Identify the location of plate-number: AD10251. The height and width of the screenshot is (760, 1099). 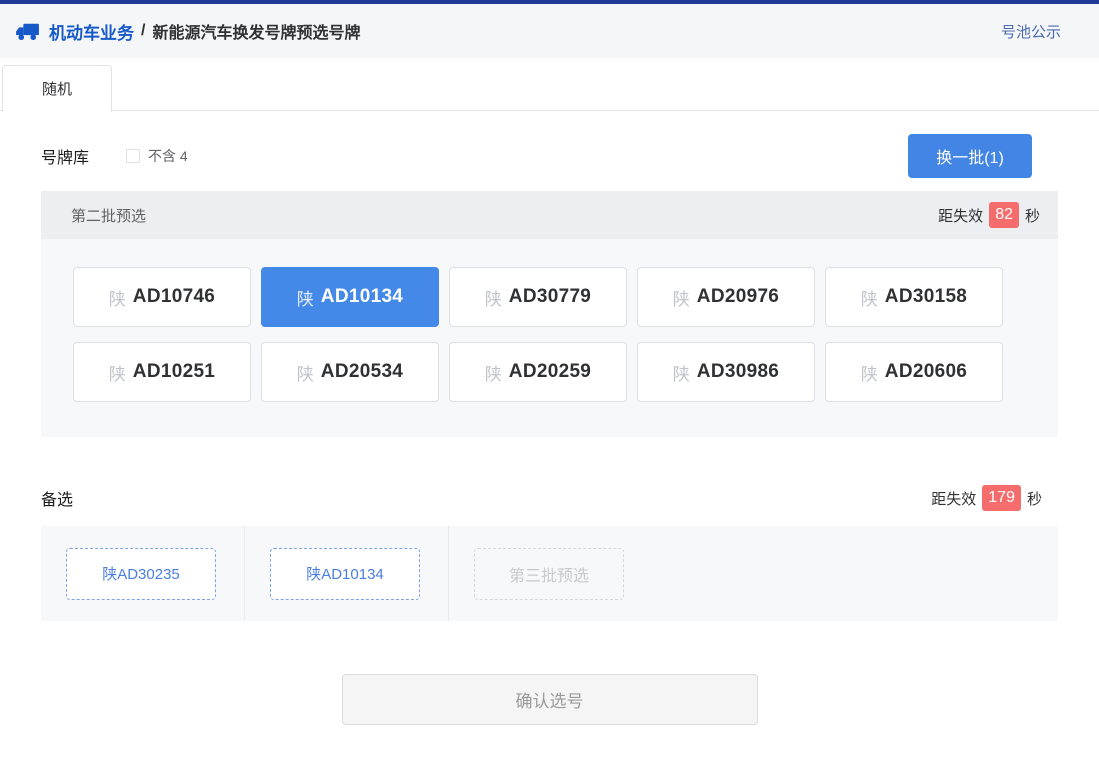
(174, 371).